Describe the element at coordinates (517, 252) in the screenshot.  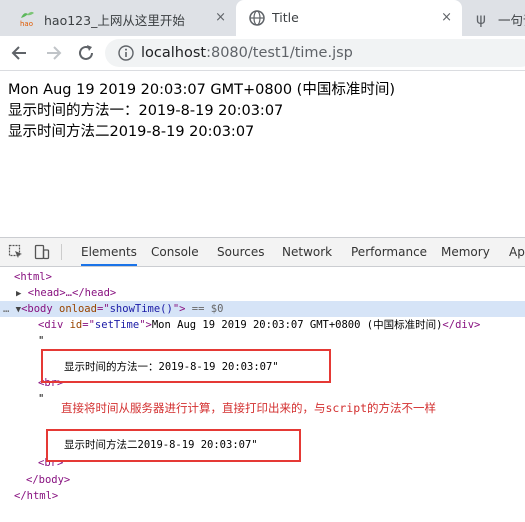
I see `tab-application: Ap` at that location.